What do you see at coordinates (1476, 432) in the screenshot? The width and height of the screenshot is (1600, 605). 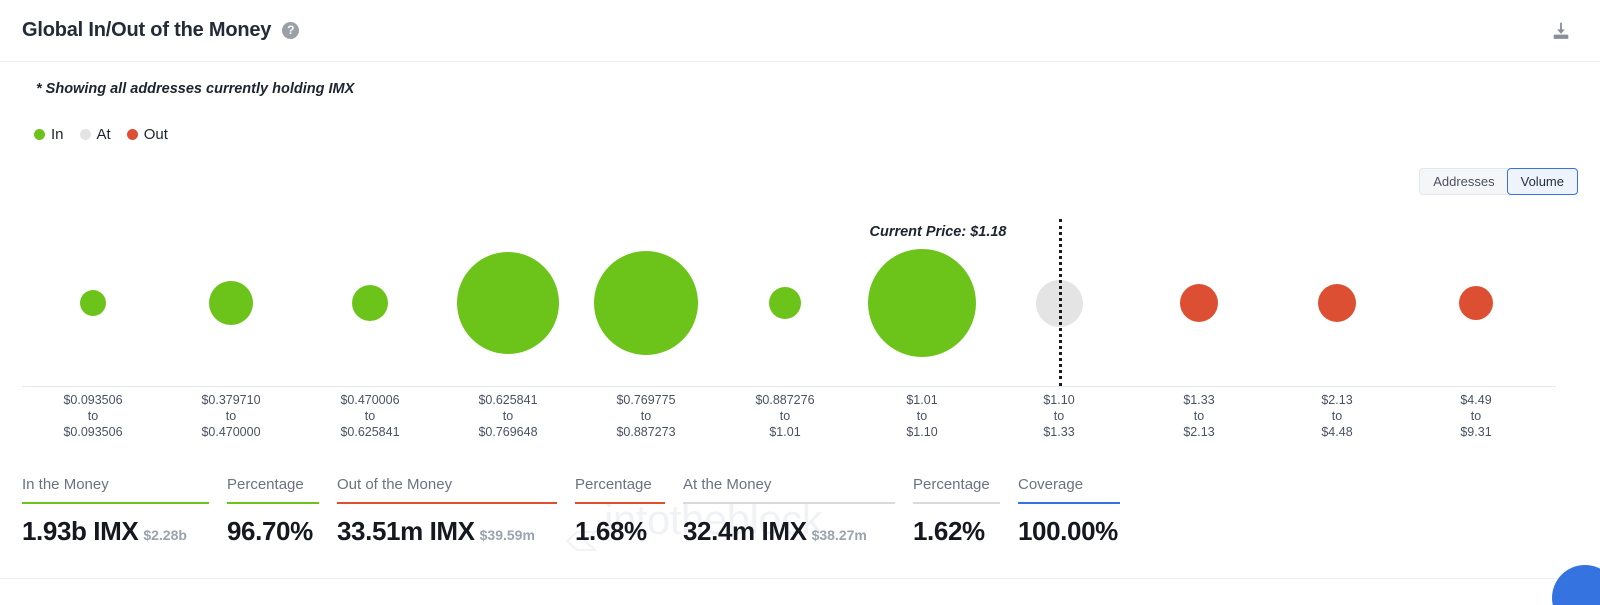 I see `tick-to: $9.31` at bounding box center [1476, 432].